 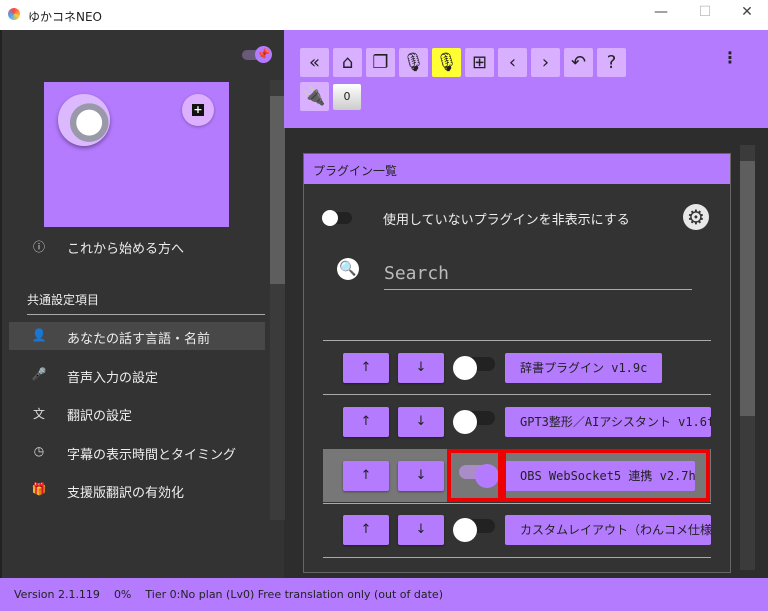 What do you see at coordinates (100, 416) in the screenshot?
I see `sidebar-item-label: 翻訳の設定` at bounding box center [100, 416].